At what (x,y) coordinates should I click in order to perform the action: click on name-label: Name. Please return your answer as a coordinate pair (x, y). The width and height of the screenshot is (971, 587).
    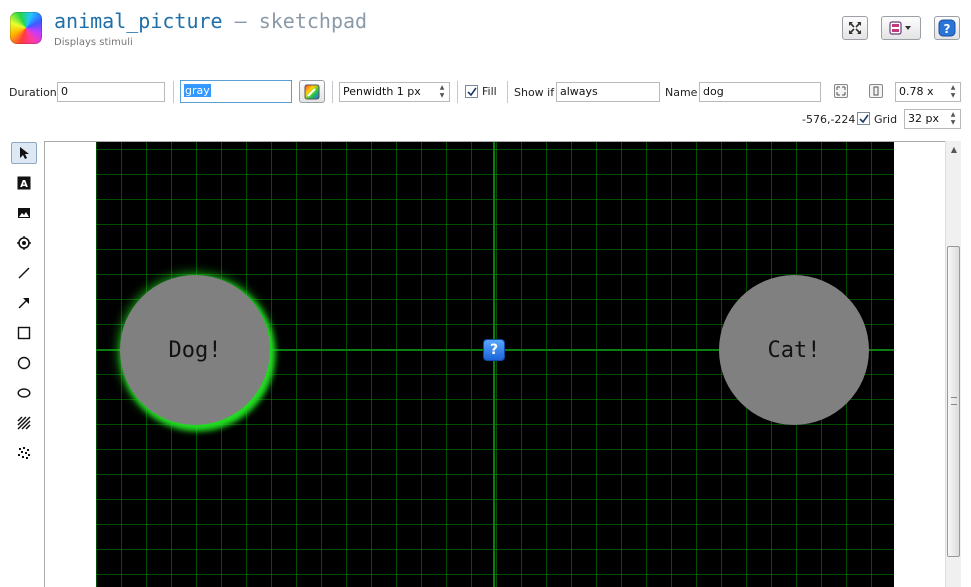
    Looking at the image, I should click on (681, 92).